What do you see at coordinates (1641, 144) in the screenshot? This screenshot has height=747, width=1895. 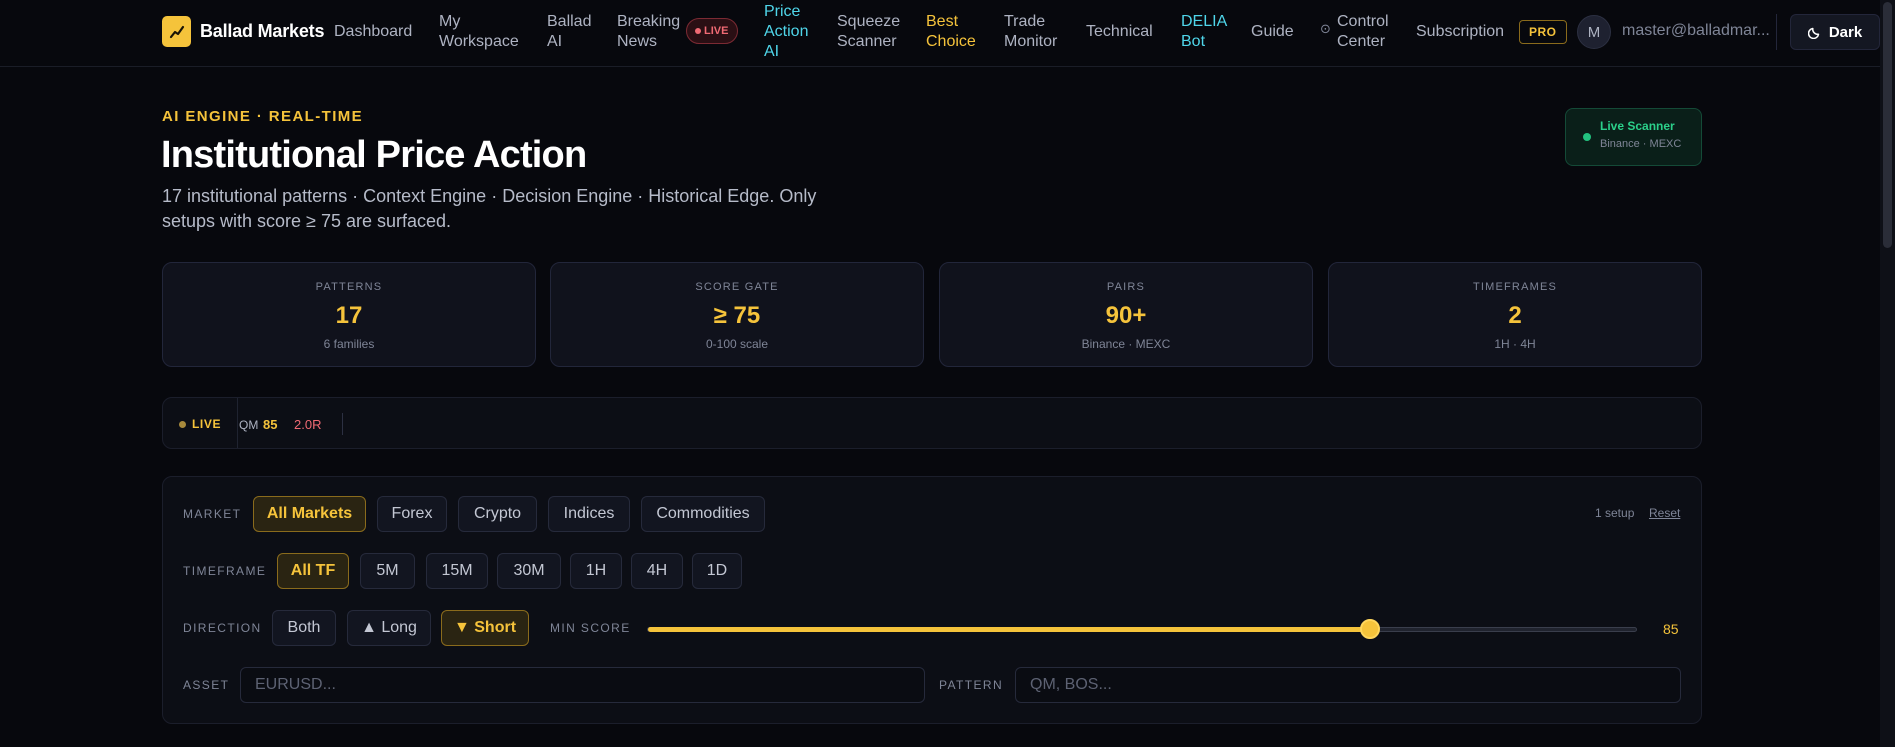 I see `scanner-sources: Binance · MEXC` at bounding box center [1641, 144].